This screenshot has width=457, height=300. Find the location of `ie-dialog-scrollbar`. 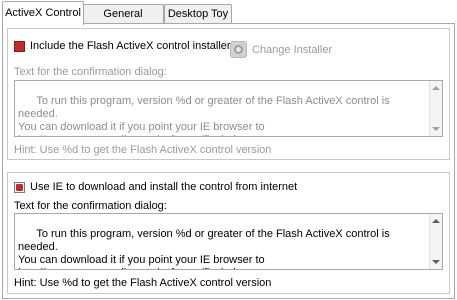

ie-dialog-scrollbar is located at coordinates (435, 241).